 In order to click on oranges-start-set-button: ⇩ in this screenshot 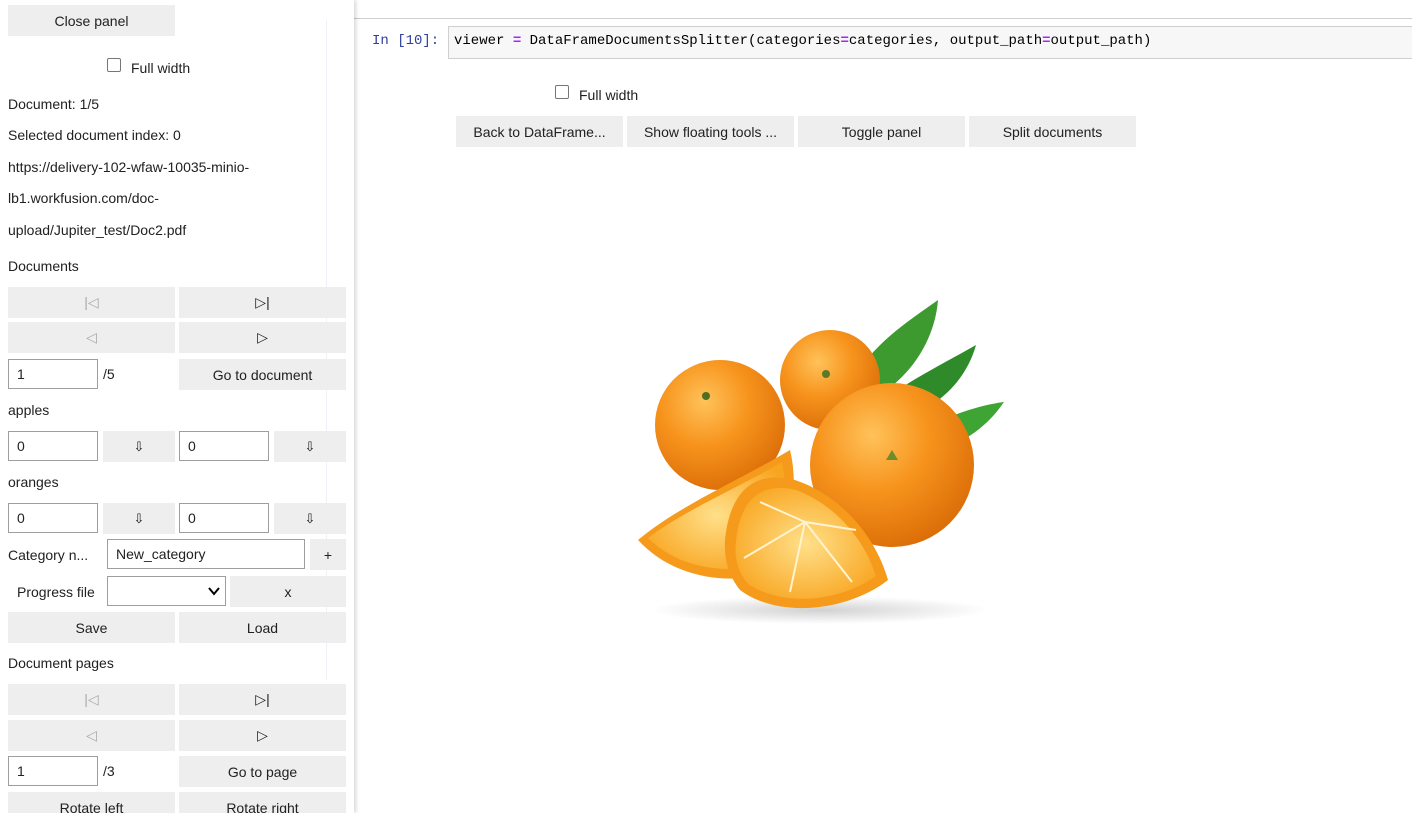, I will do `click(139, 518)`.